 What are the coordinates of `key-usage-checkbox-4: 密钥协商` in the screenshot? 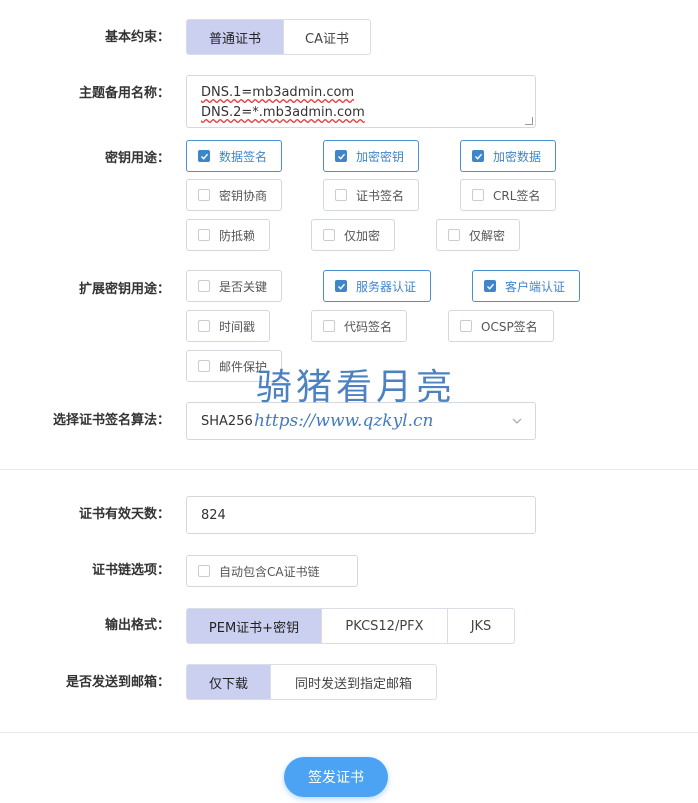 It's located at (234, 195).